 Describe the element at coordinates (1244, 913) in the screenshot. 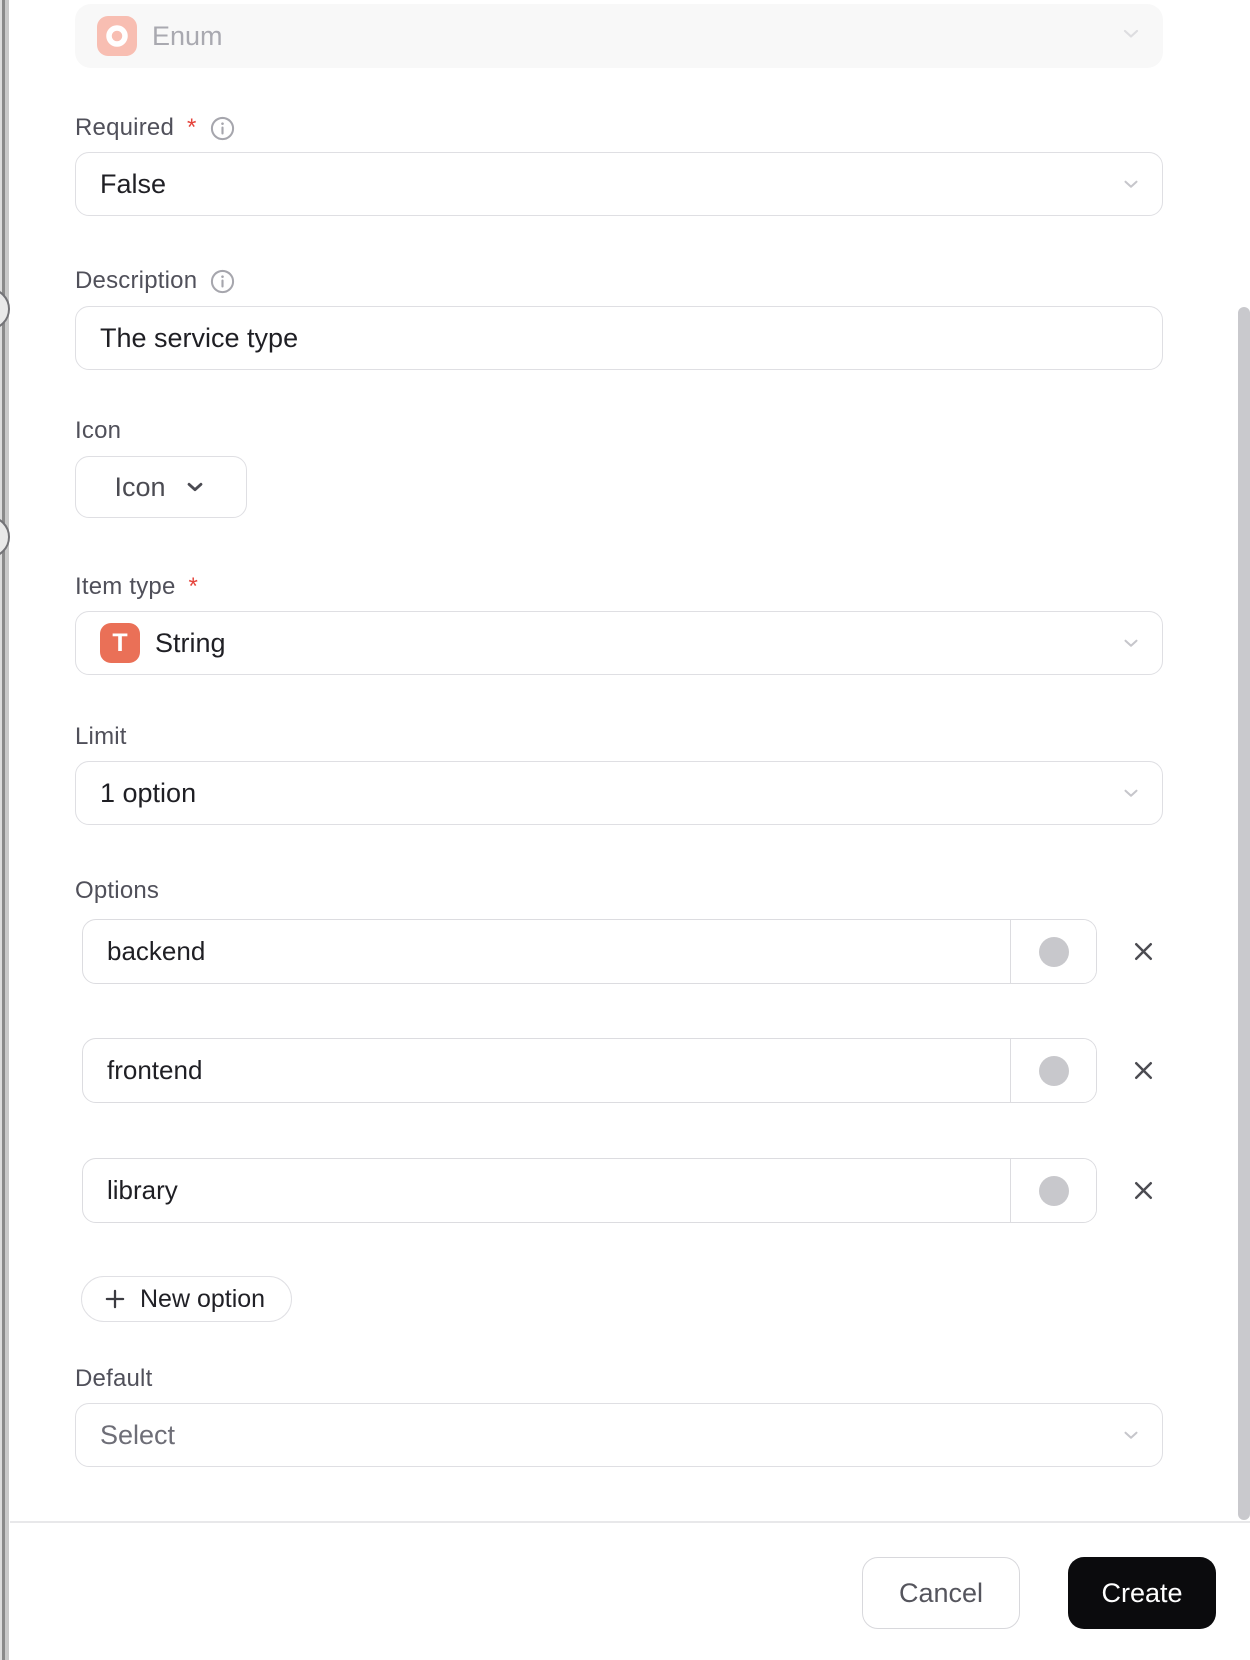

I see `scrollbar-thumb` at that location.